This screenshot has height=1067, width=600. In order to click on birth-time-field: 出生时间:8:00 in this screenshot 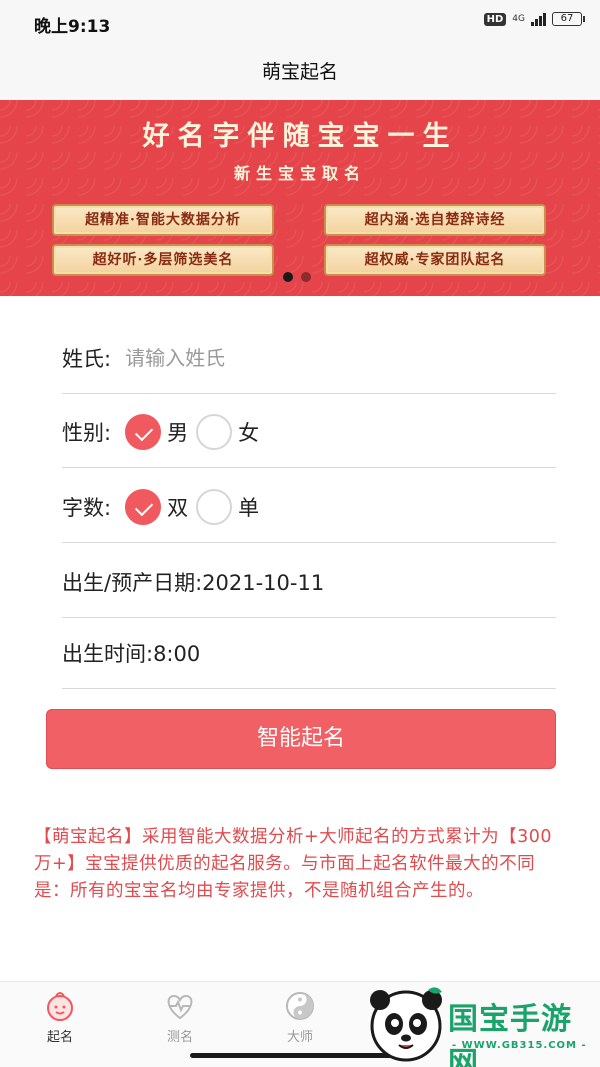, I will do `click(309, 653)`.